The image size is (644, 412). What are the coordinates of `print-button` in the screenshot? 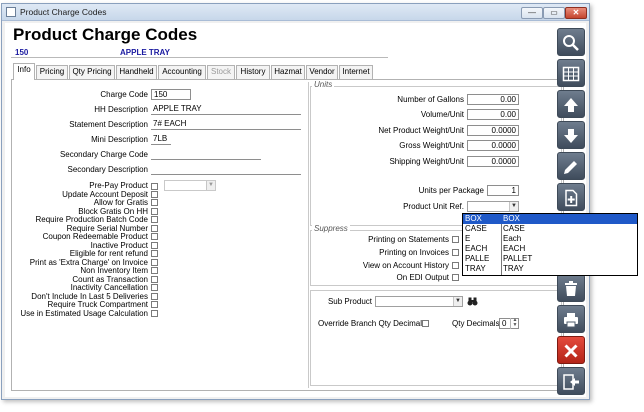 It's located at (571, 319).